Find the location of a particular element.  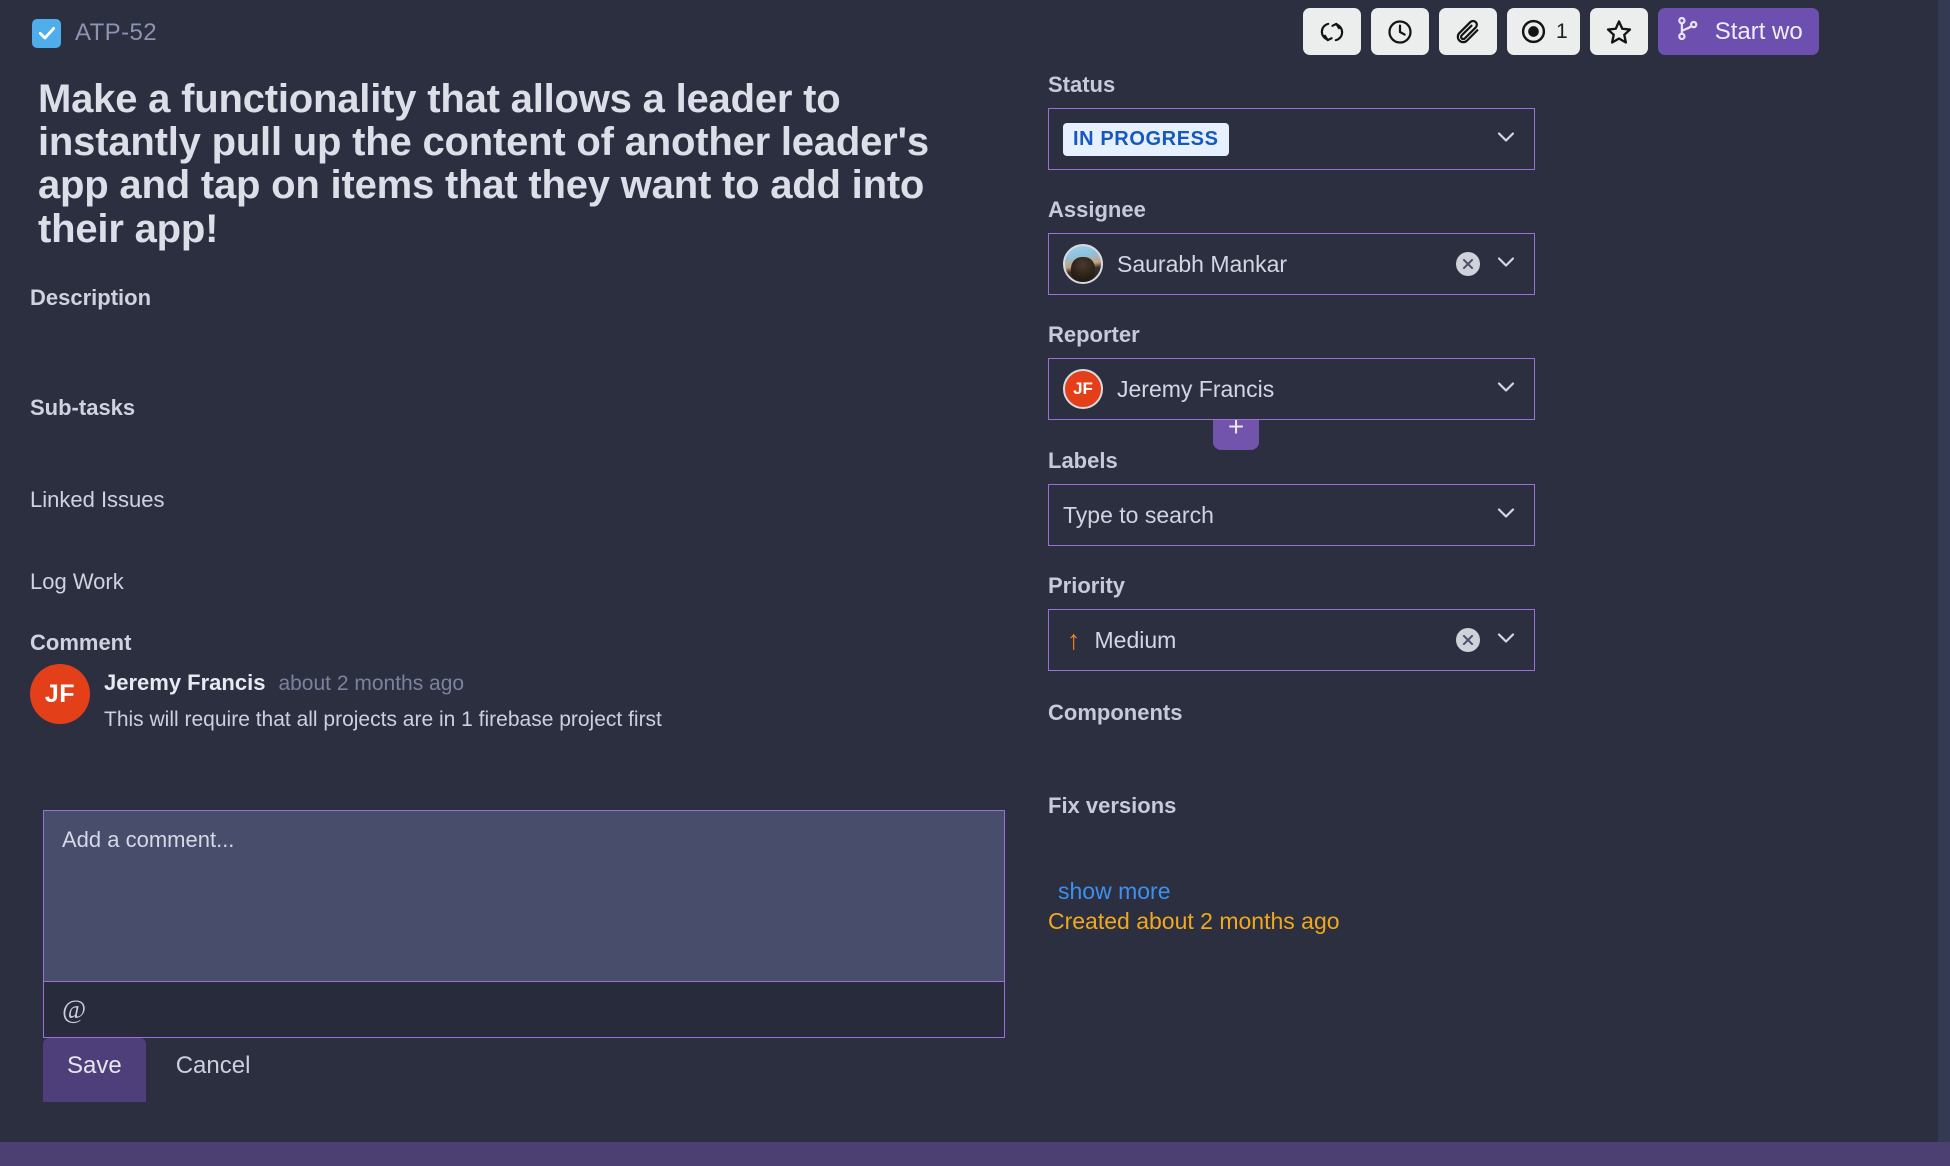

watch-button: 1 is located at coordinates (1543, 31).